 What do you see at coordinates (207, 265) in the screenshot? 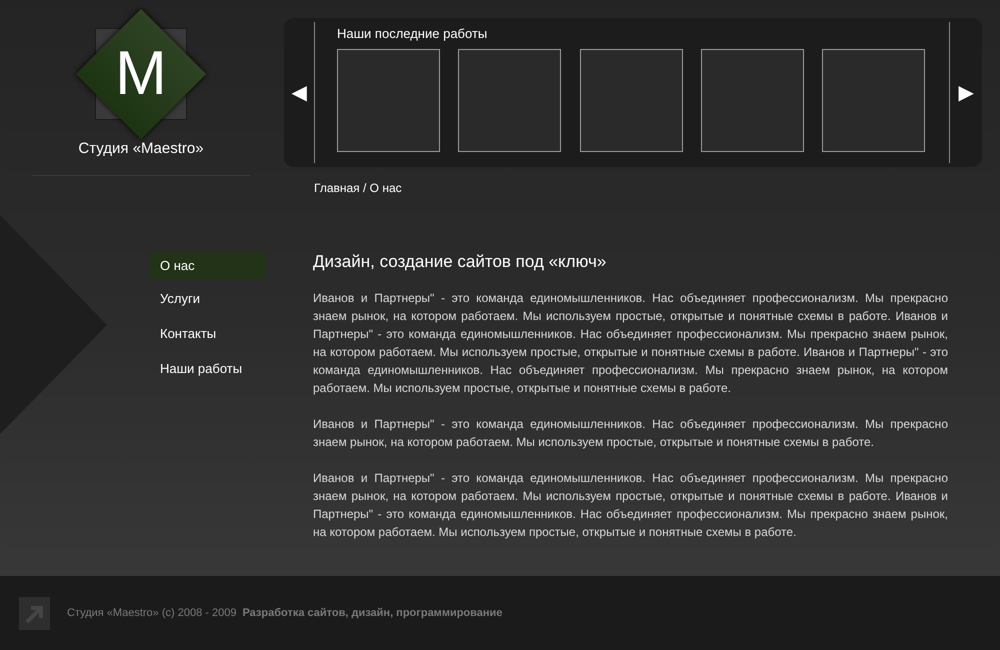
I see `menu-item: О нас` at bounding box center [207, 265].